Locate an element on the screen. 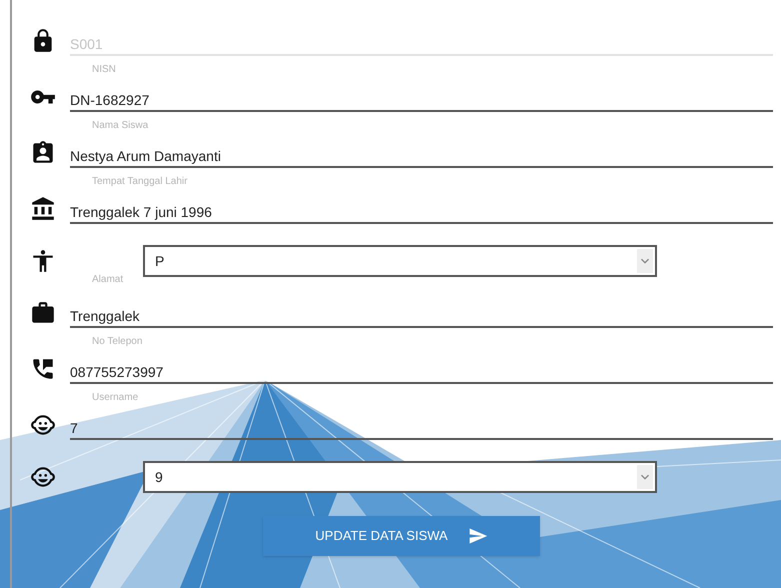 The width and height of the screenshot is (781, 588). input-field: Nestya Arum Damayanti is located at coordinates (421, 157).